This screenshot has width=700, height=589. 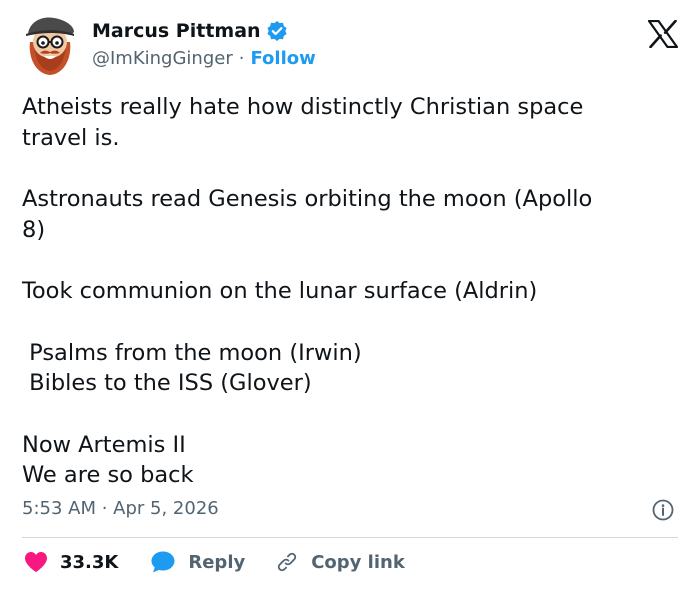 I want to click on author-handle-row: @ImKingGinger · Follow, so click(x=204, y=58).